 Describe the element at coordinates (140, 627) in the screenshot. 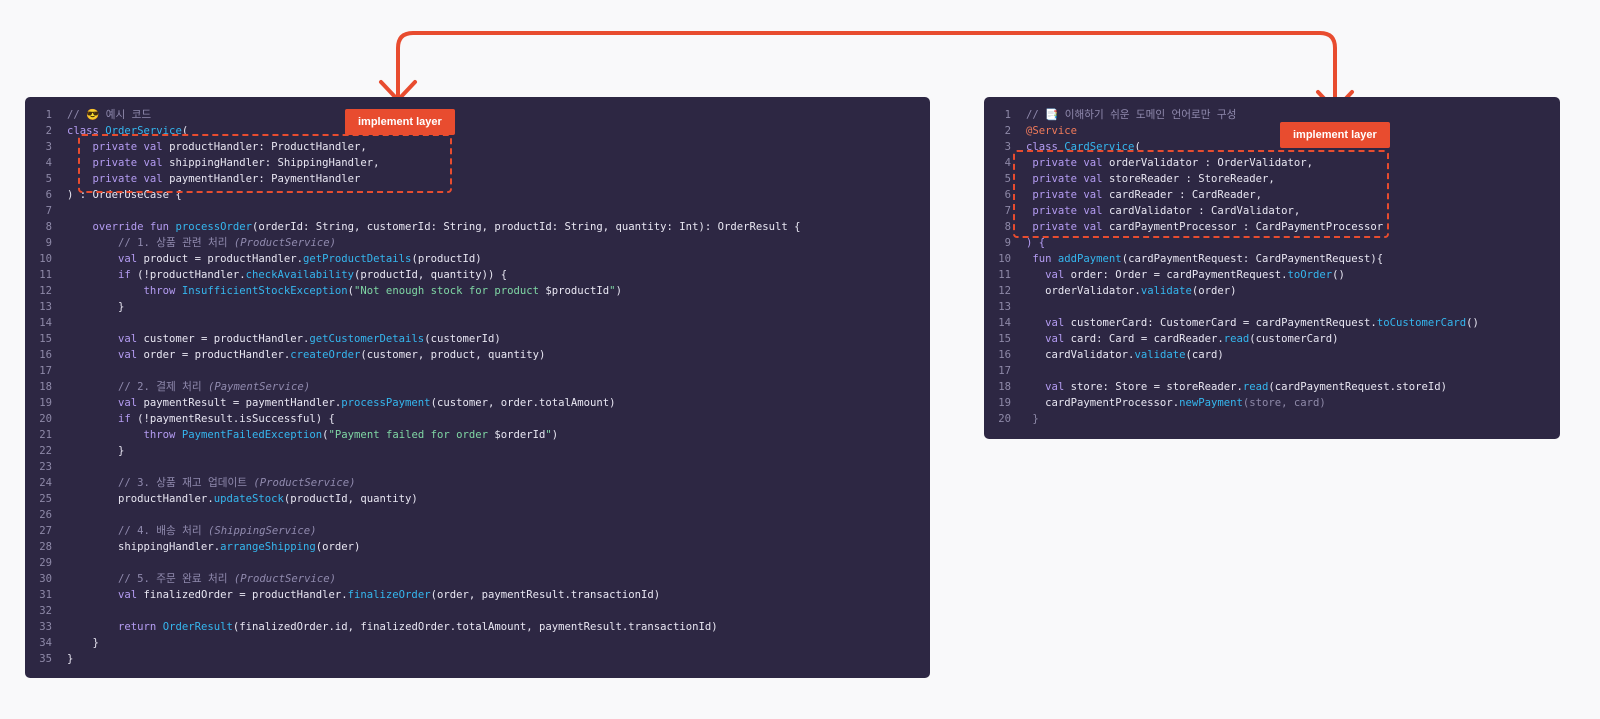

I see `code-token: return` at that location.